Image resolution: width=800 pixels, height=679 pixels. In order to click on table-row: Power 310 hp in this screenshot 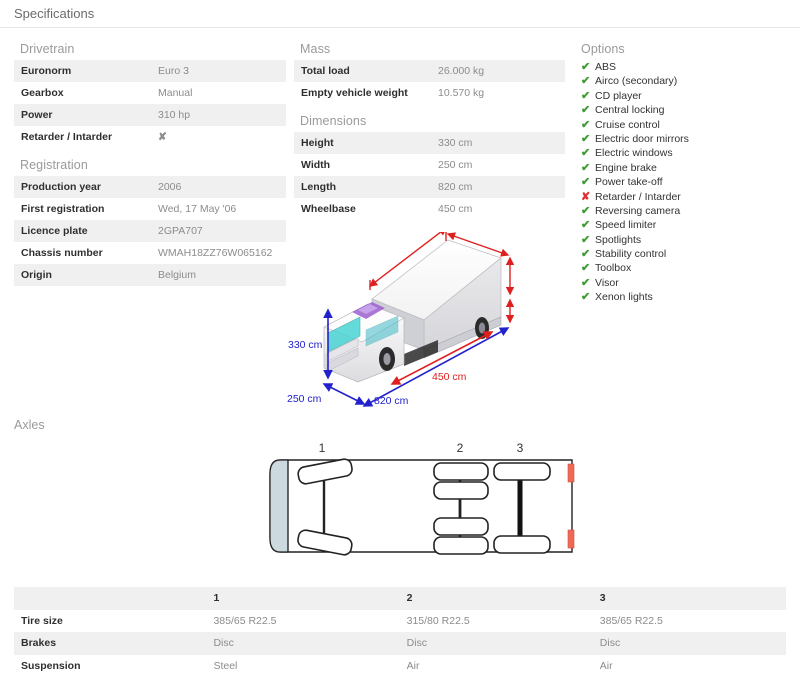, I will do `click(150, 115)`.